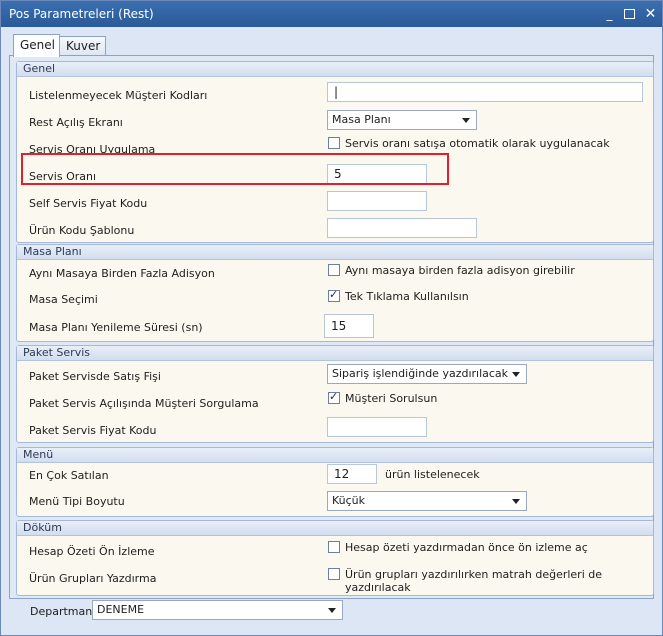 The image size is (663, 636). I want to click on window-title: Pos Parametreleri (Rest), so click(81, 14).